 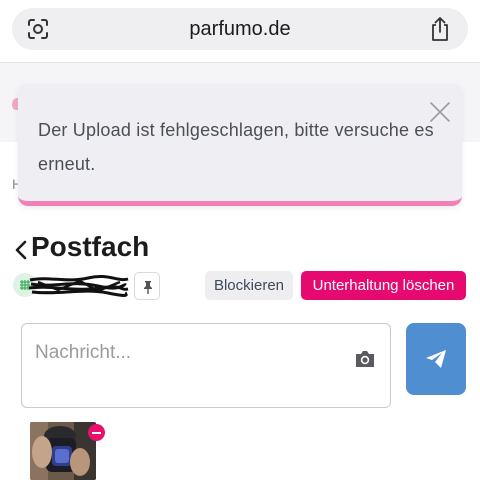 I want to click on attachment-photo, so click(x=63, y=451).